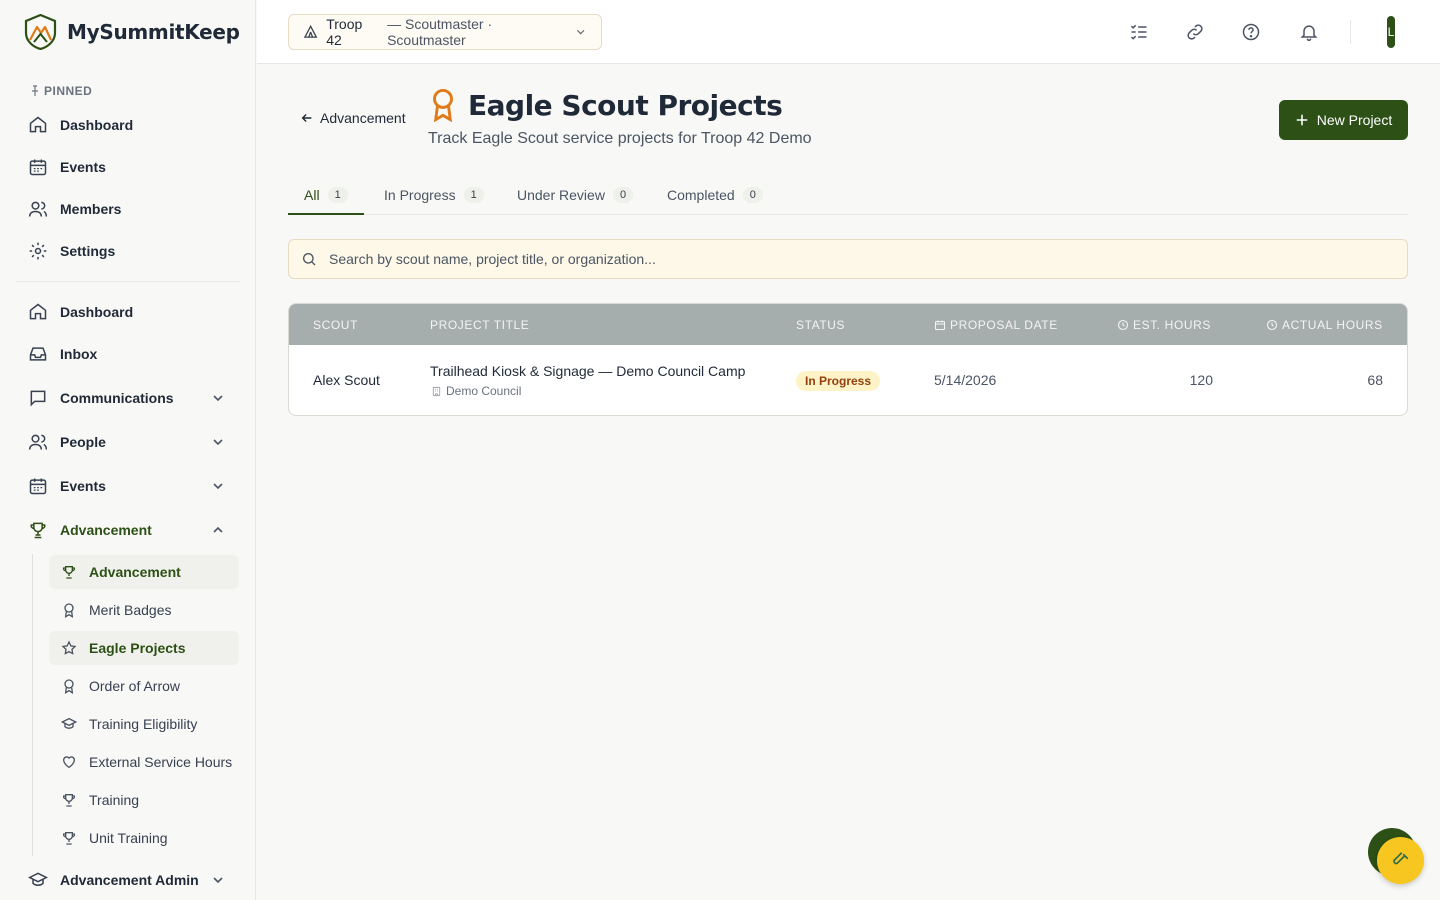  I want to click on back-to-advancement-link: Advancement, so click(353, 118).